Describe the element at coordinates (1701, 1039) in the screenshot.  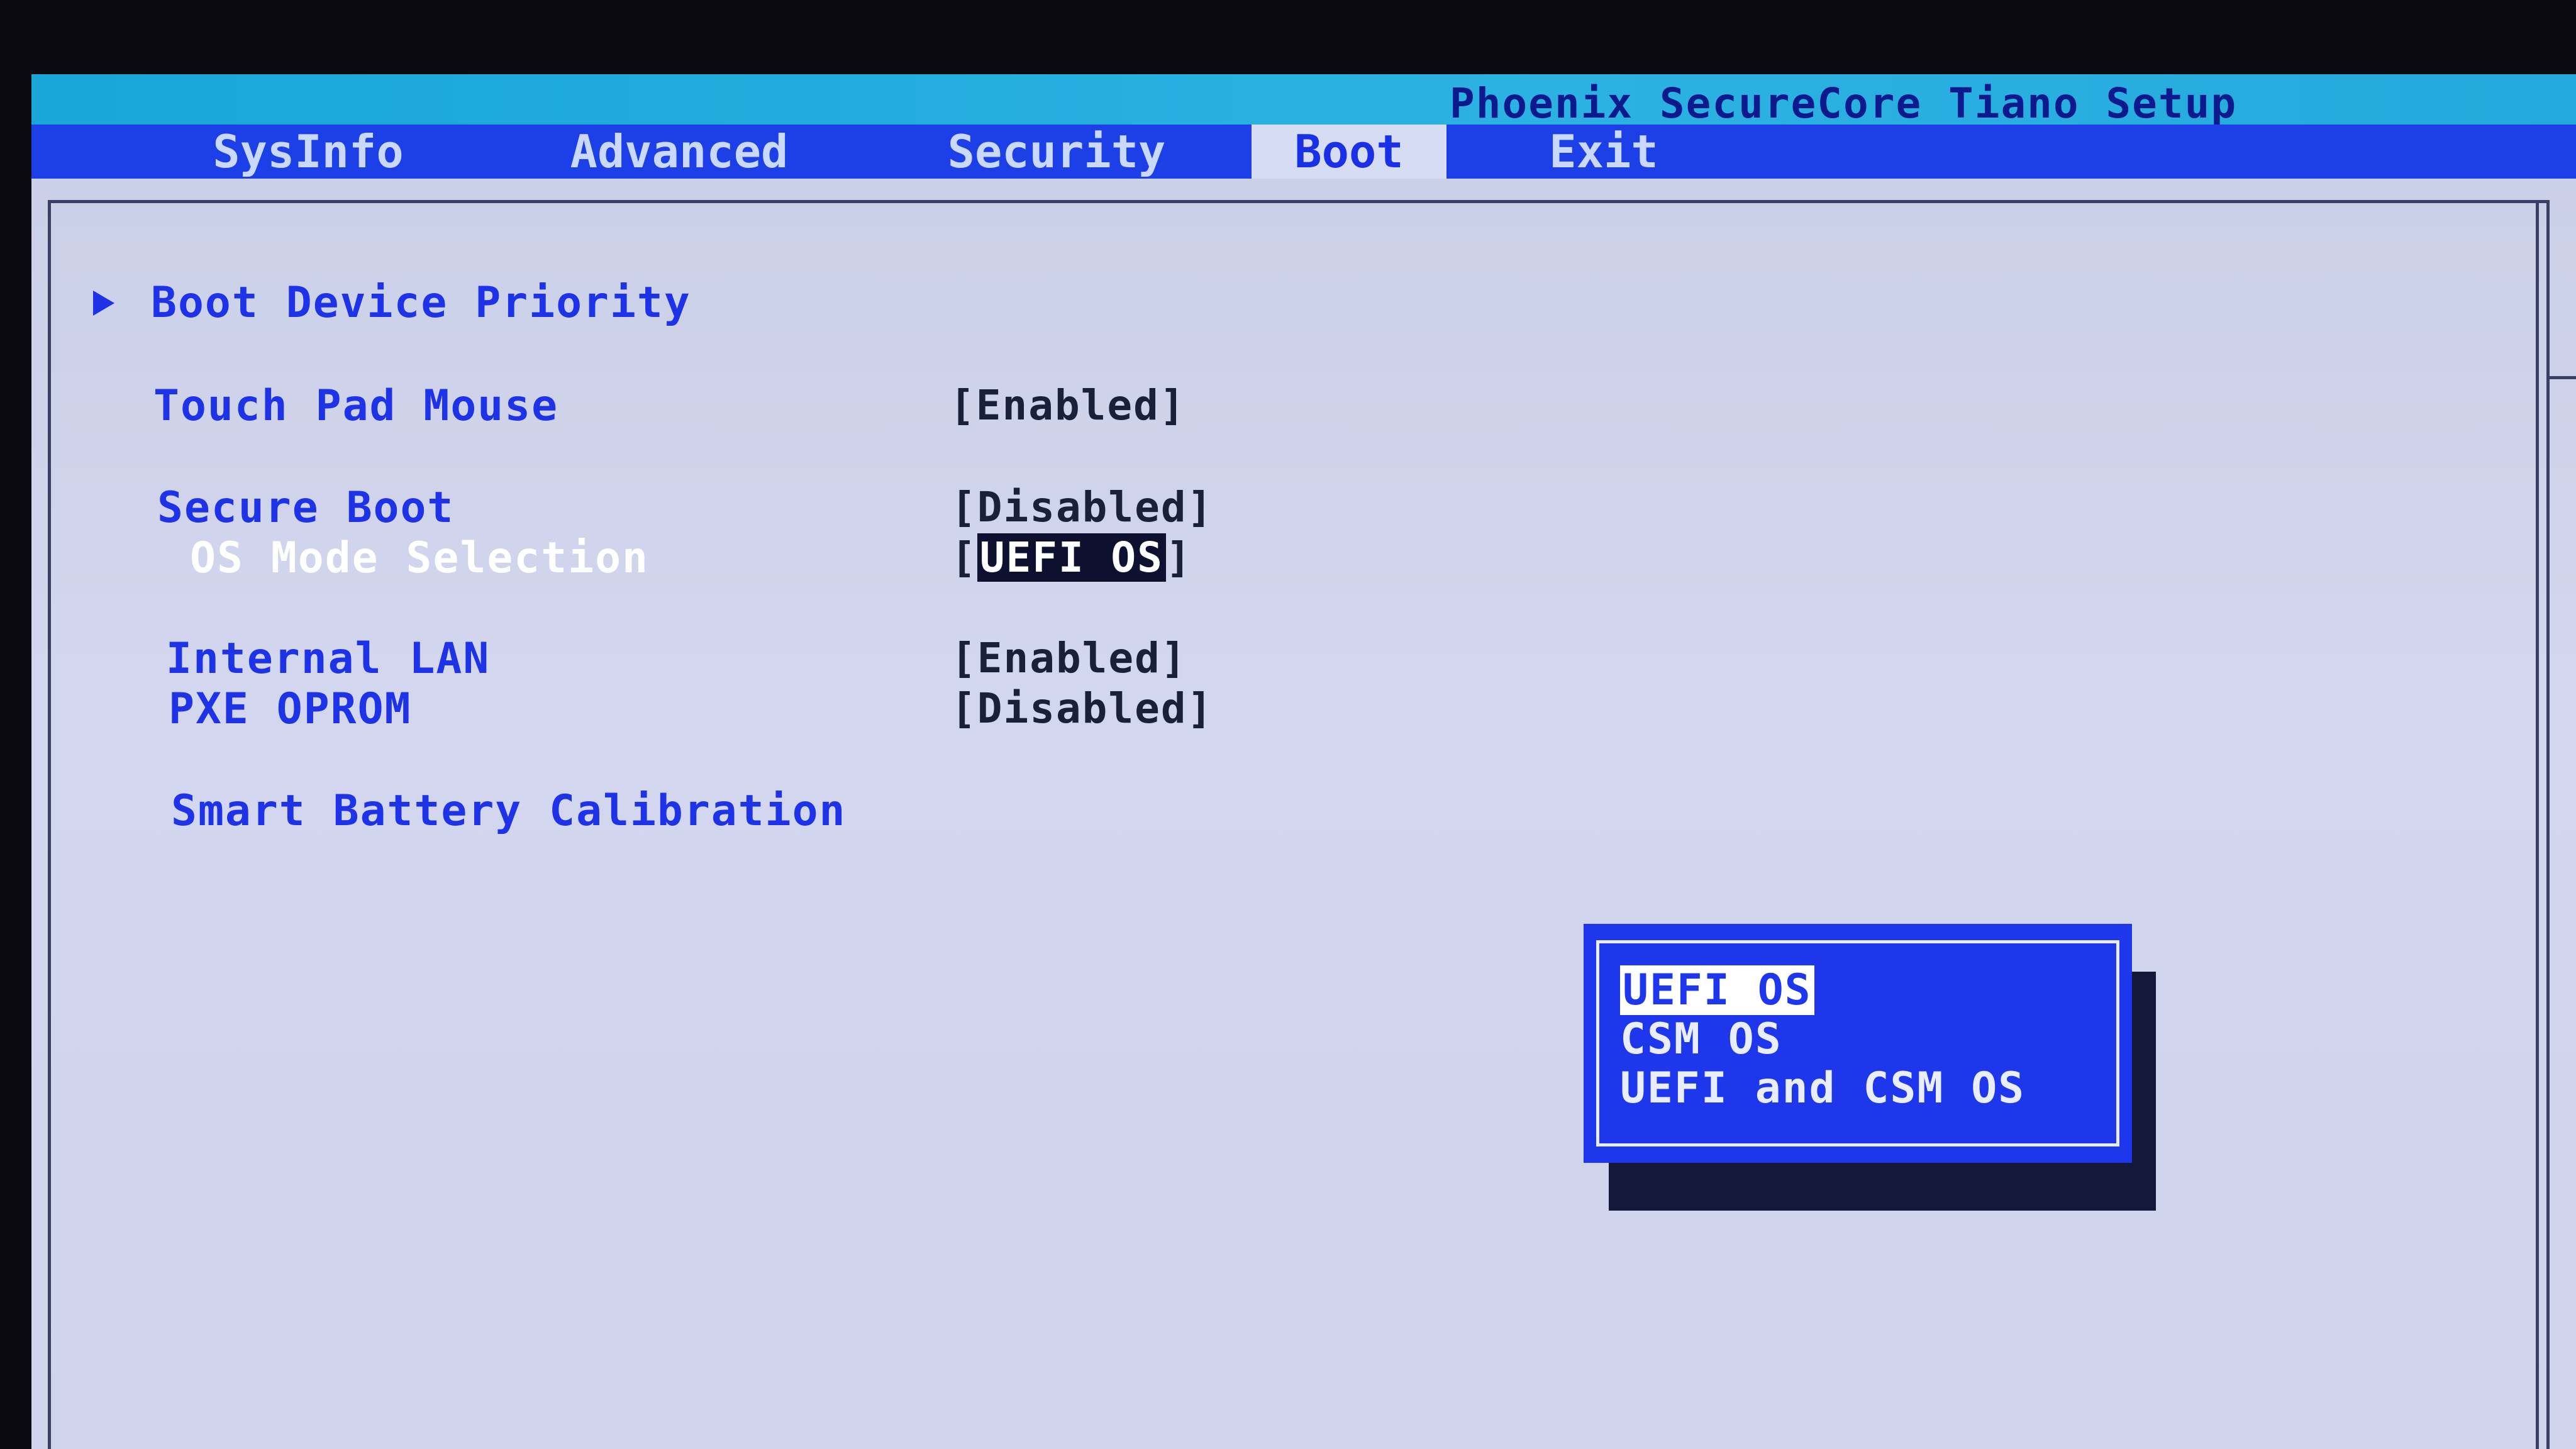
I see `popup-option-csm-os: CSM OS` at that location.